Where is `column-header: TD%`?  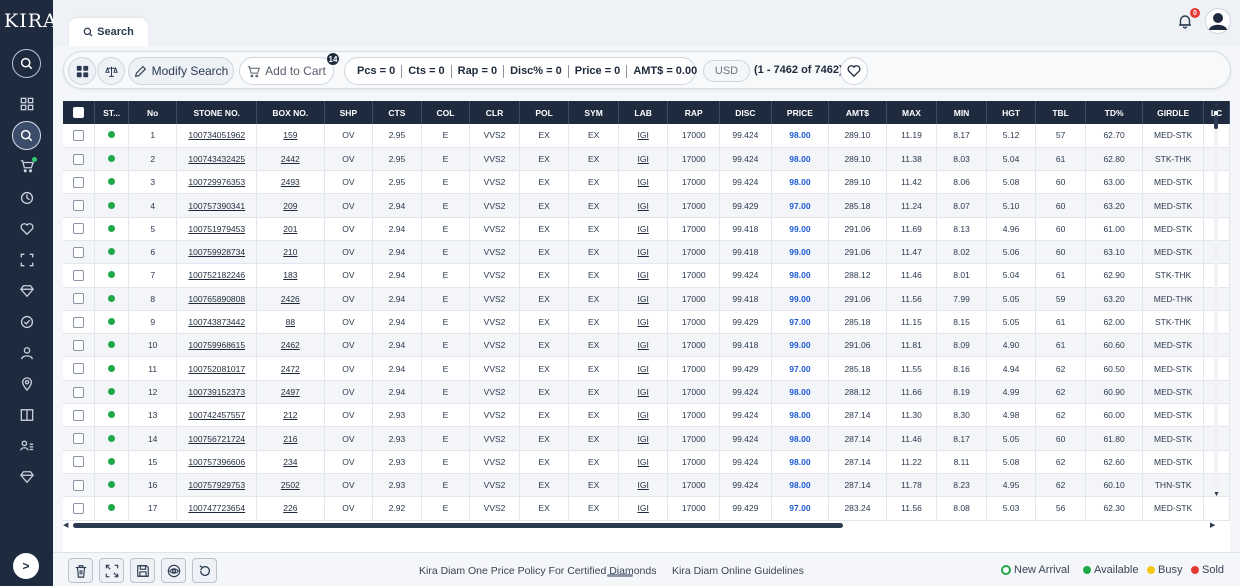 column-header: TD% is located at coordinates (1114, 112).